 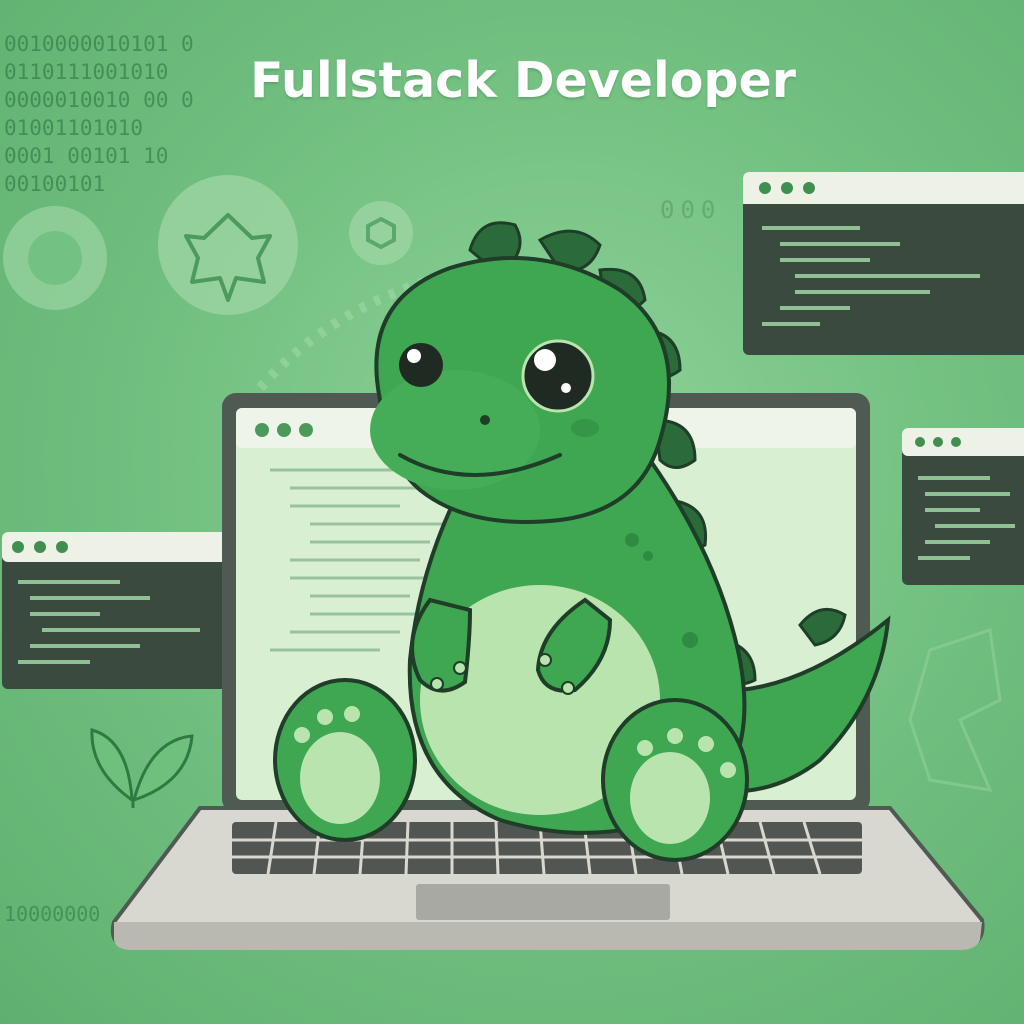 What do you see at coordinates (381, 233) in the screenshot?
I see `hexagon-icon` at bounding box center [381, 233].